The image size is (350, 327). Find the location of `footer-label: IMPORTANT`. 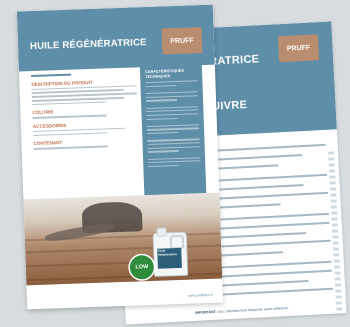

footer-label: IMPORTANT is located at coordinates (205, 312).